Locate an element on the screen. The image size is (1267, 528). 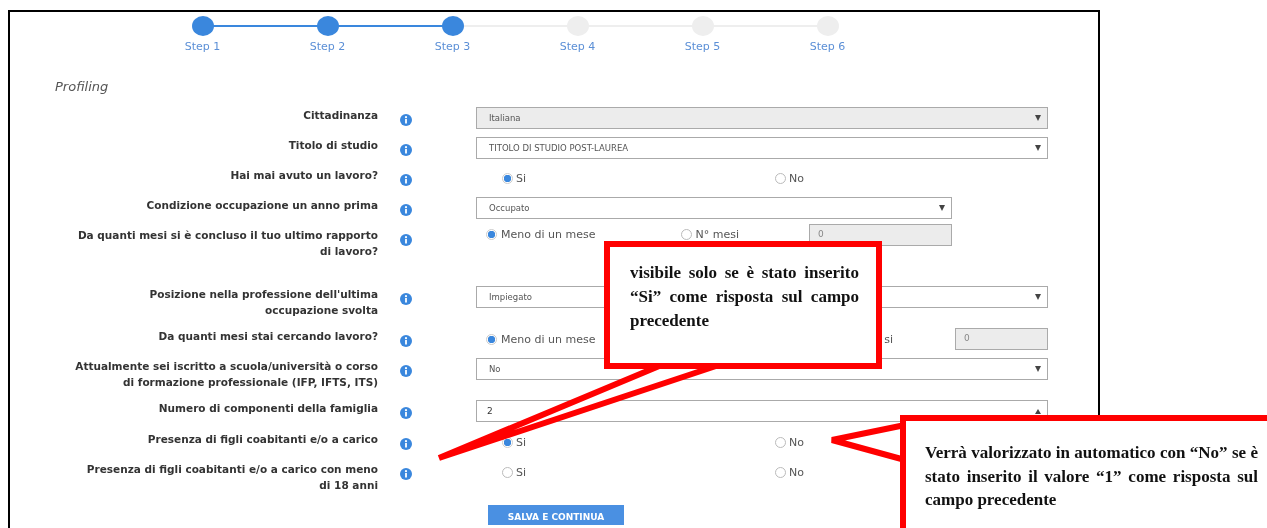
field-label: Presenza di figli coabitanti e/o a carico is located at coordinates (262, 439).